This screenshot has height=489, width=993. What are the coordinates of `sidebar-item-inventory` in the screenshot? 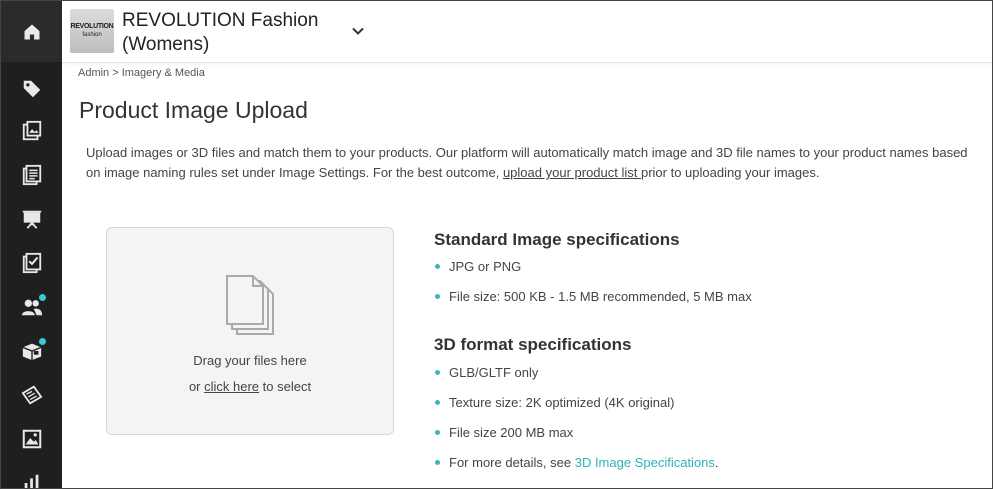 It's located at (31, 351).